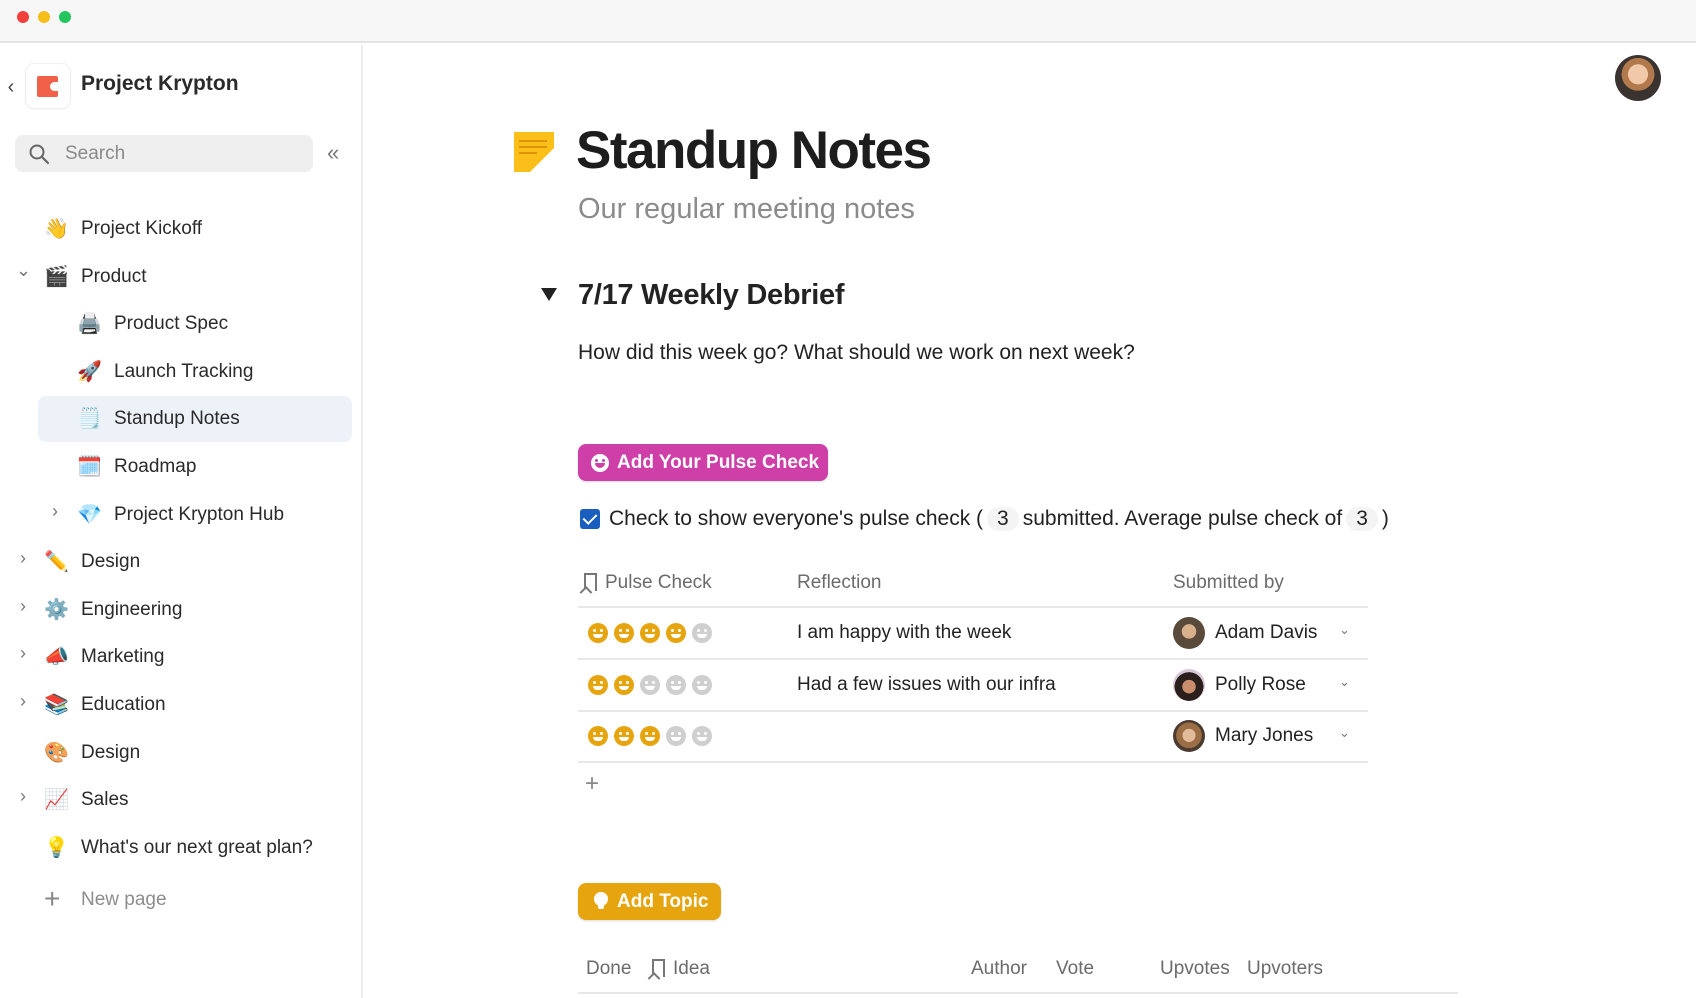 The width and height of the screenshot is (1696, 998). What do you see at coordinates (89, 515) in the screenshot?
I see `gem-icon: 💎` at bounding box center [89, 515].